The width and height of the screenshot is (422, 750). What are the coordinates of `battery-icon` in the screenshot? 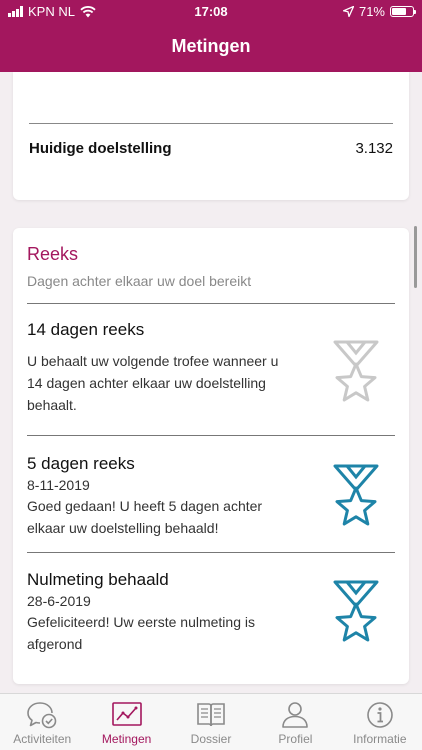 It's located at (403, 11).